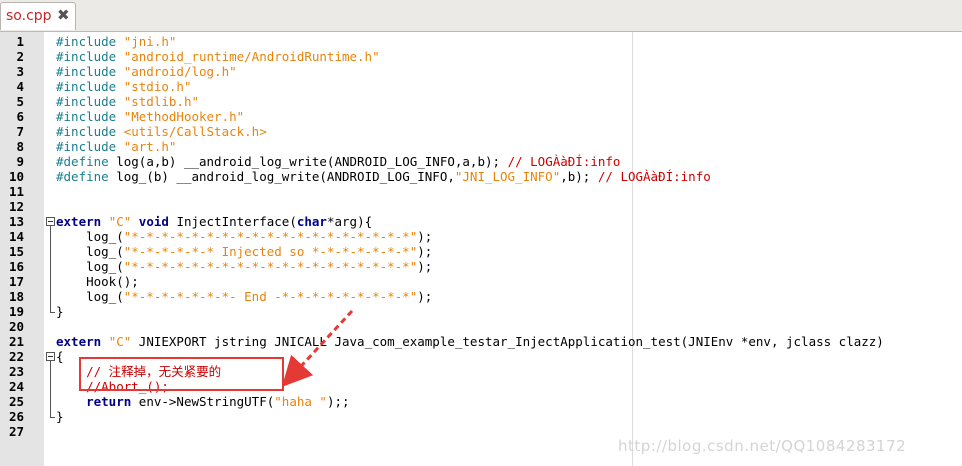  What do you see at coordinates (52, 417) in the screenshot?
I see `jni-function-fold-end` at bounding box center [52, 417].